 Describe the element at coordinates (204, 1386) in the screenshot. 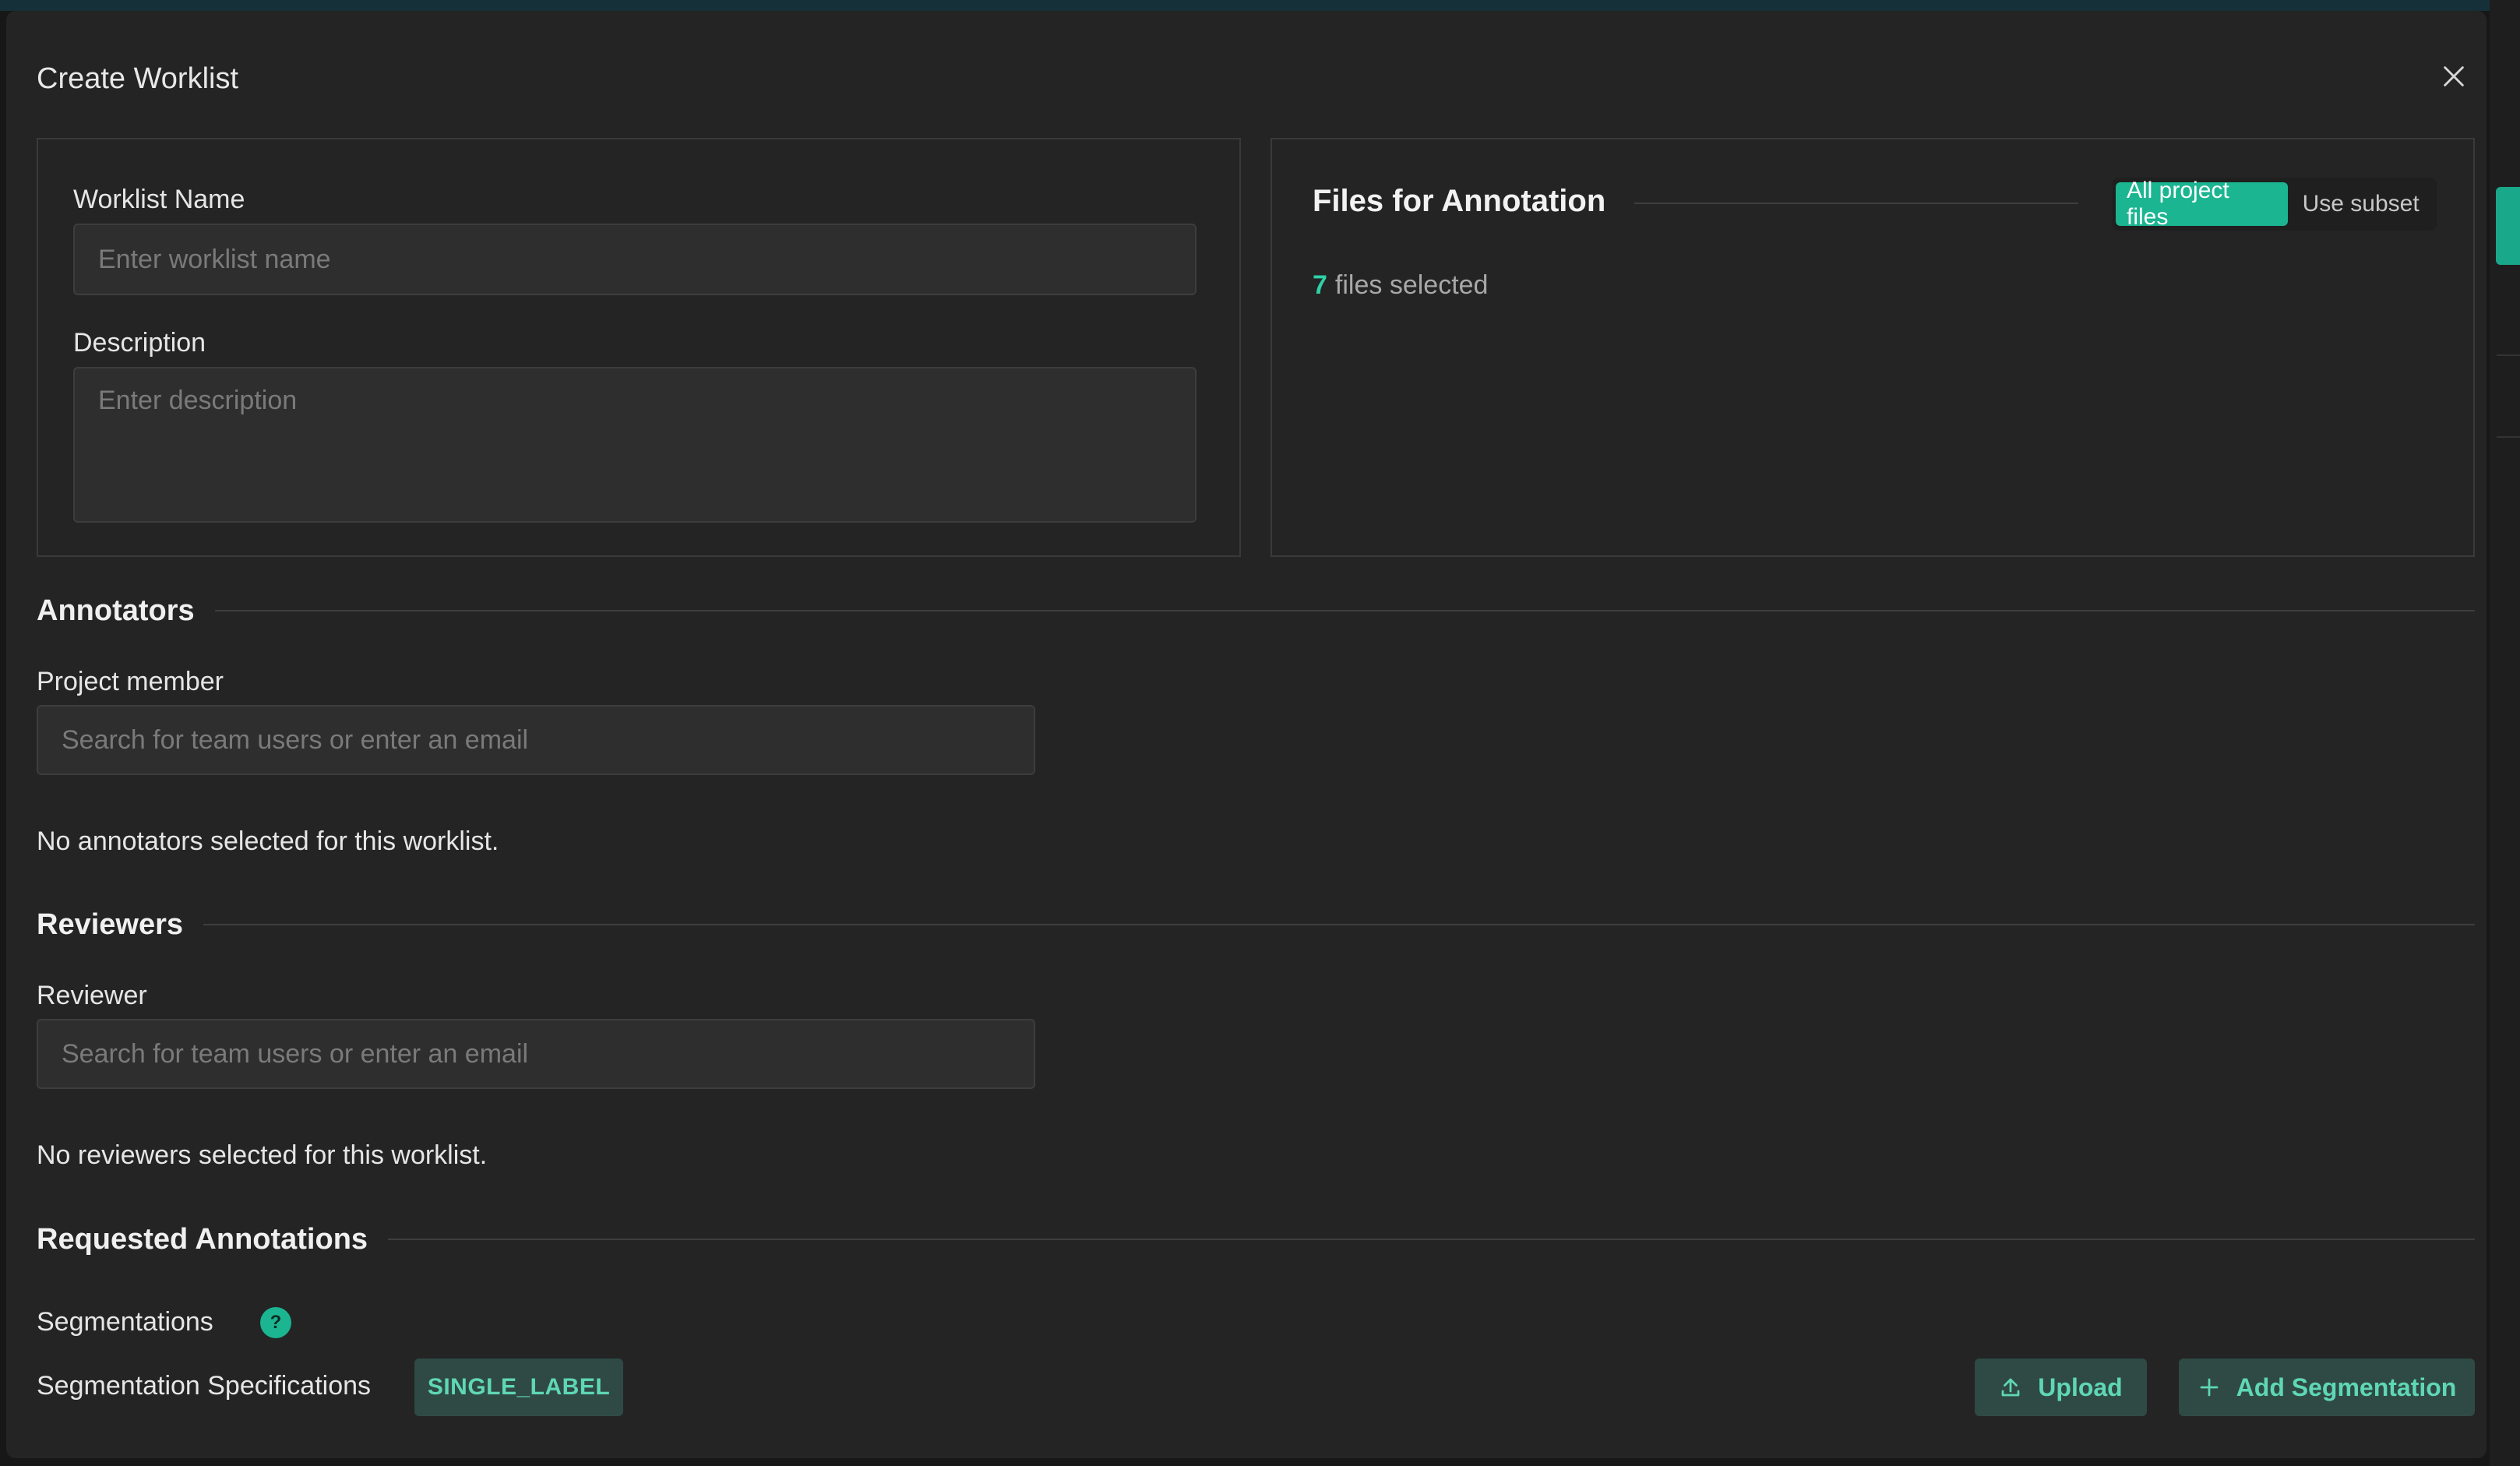

I see `segmentation-specifications-label: Segmentation Specifications` at that location.